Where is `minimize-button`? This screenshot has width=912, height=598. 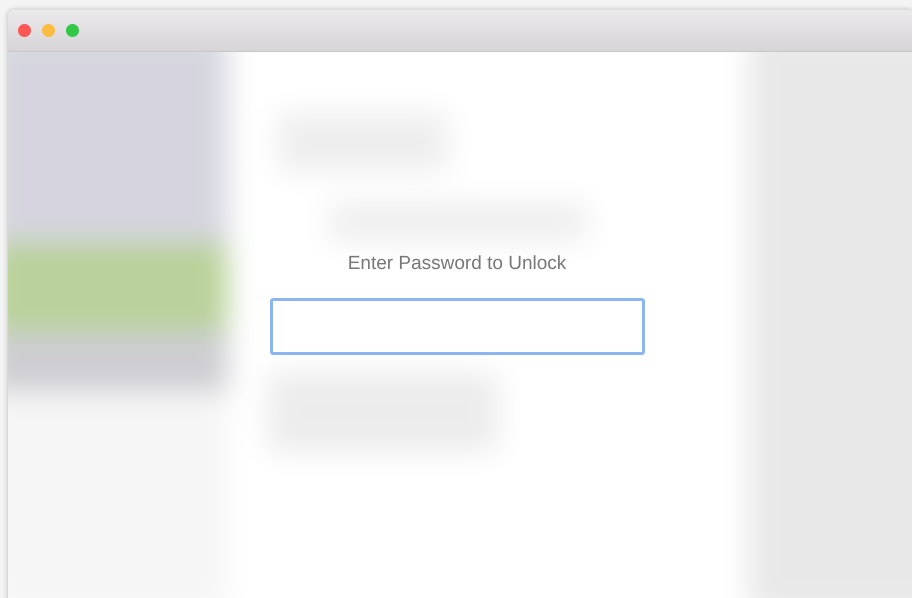 minimize-button is located at coordinates (48, 30).